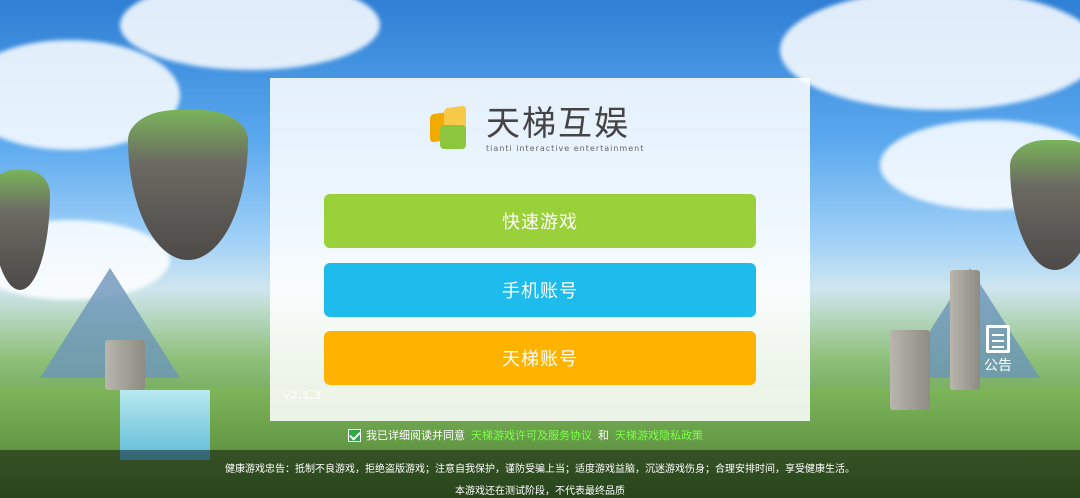  What do you see at coordinates (540, 290) in the screenshot?
I see `phone-account-button: 手机账号` at bounding box center [540, 290].